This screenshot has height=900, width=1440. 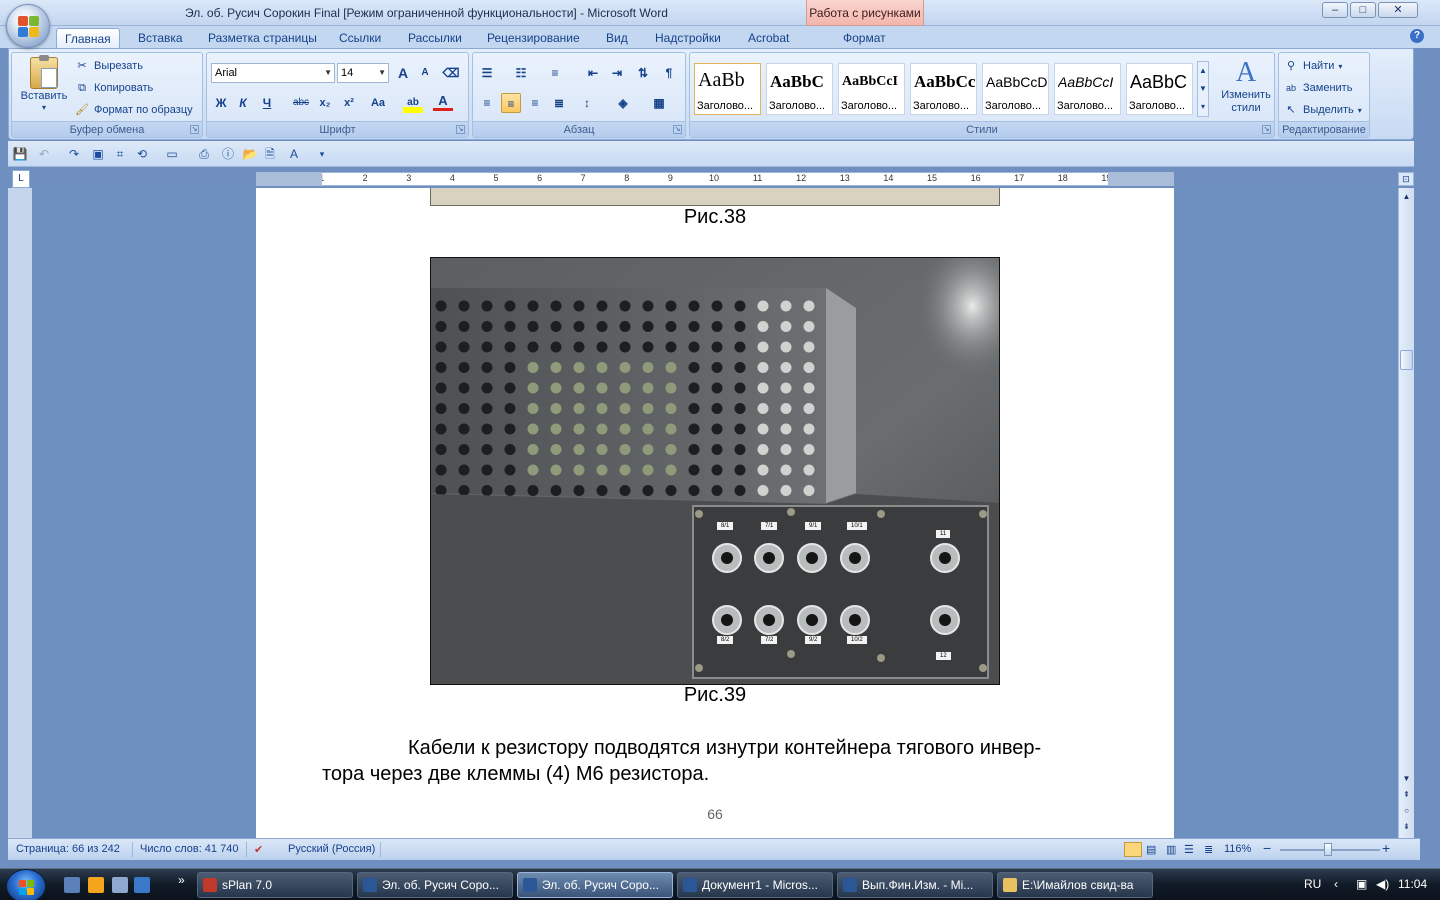 What do you see at coordinates (413, 103) in the screenshot?
I see `highlight-button: ab` at bounding box center [413, 103].